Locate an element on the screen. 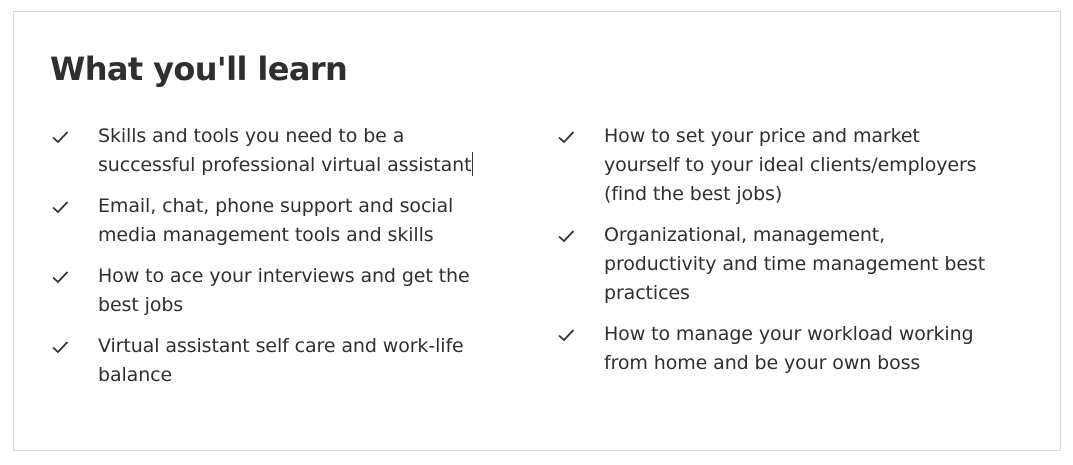  text-cursor is located at coordinates (473, 164).